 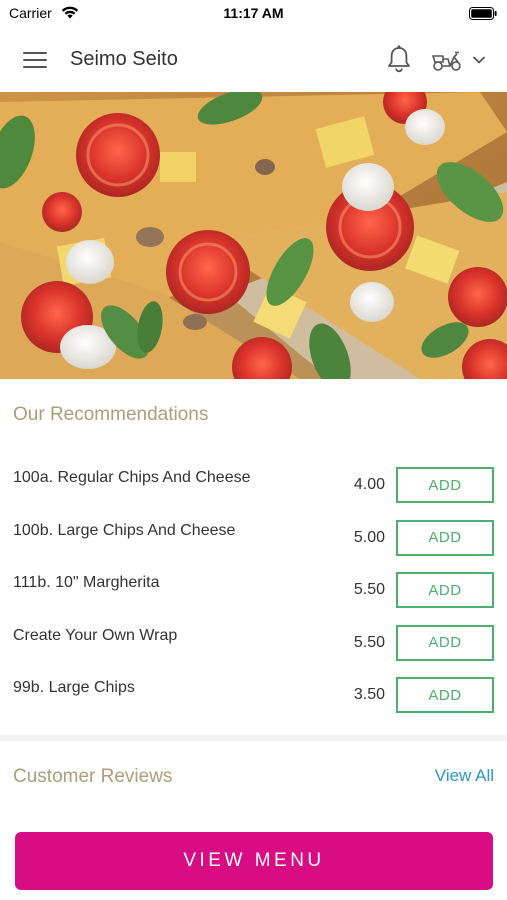 I want to click on item-price: 5.00, so click(x=369, y=537).